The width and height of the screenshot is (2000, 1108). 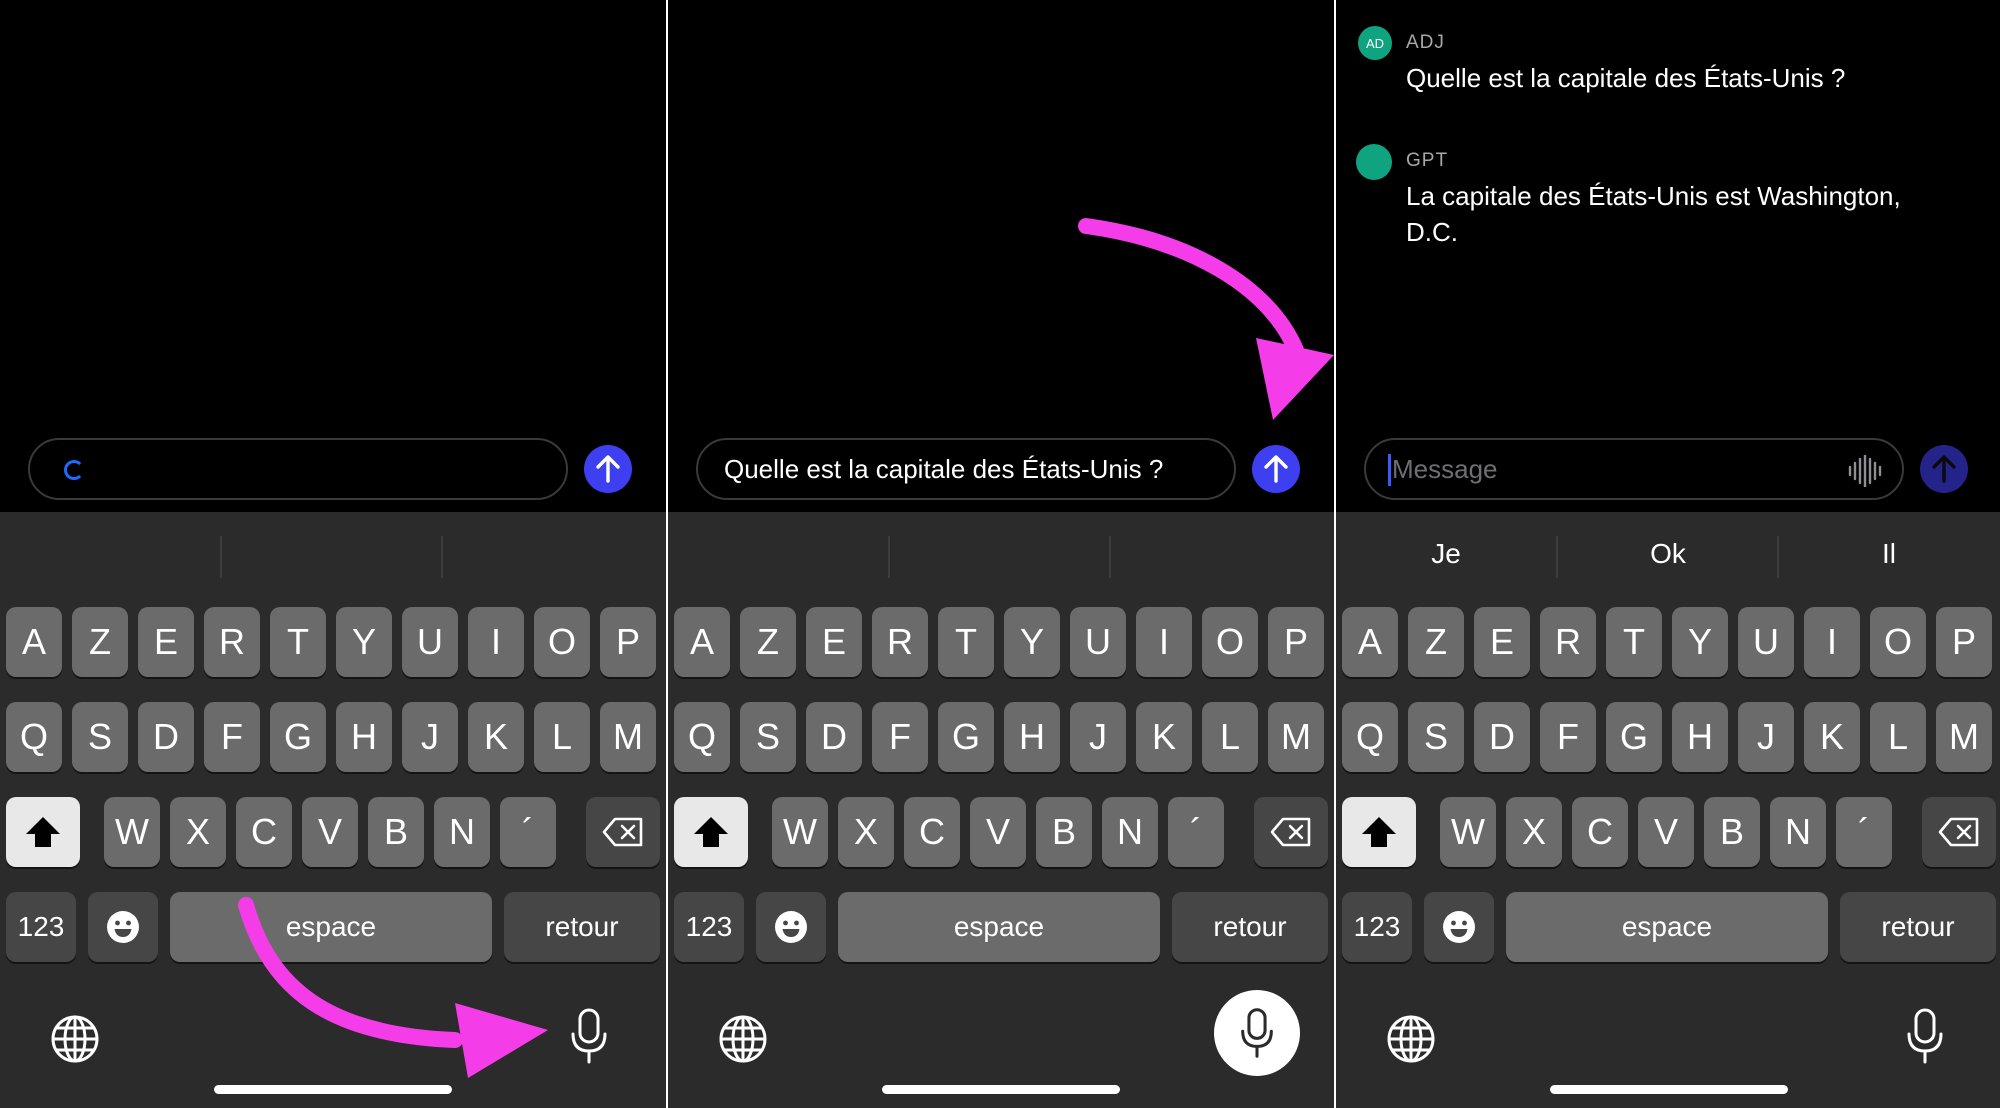 What do you see at coordinates (1257, 1033) in the screenshot?
I see `dictation-button-active` at bounding box center [1257, 1033].